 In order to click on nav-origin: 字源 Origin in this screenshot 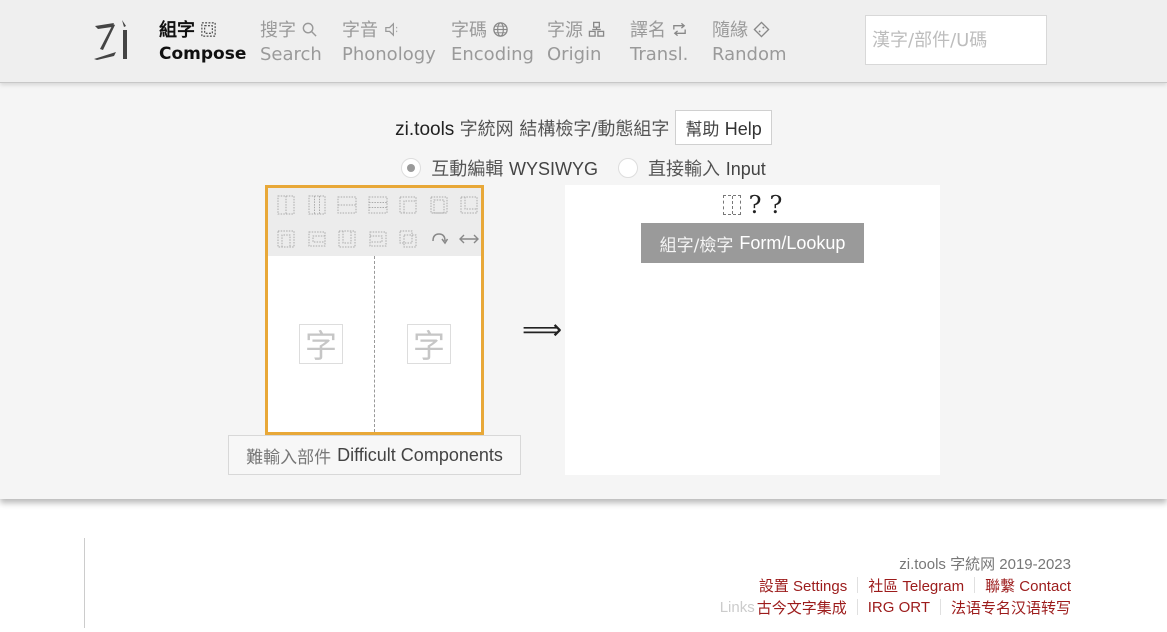, I will do `click(576, 41)`.